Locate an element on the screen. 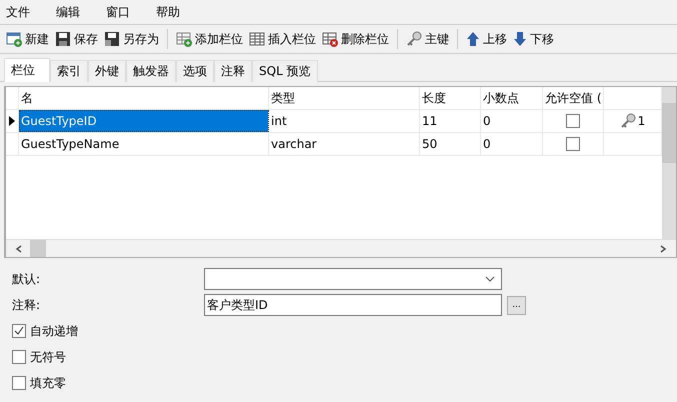  toolbar-button: 删除栏位 is located at coordinates (355, 39).